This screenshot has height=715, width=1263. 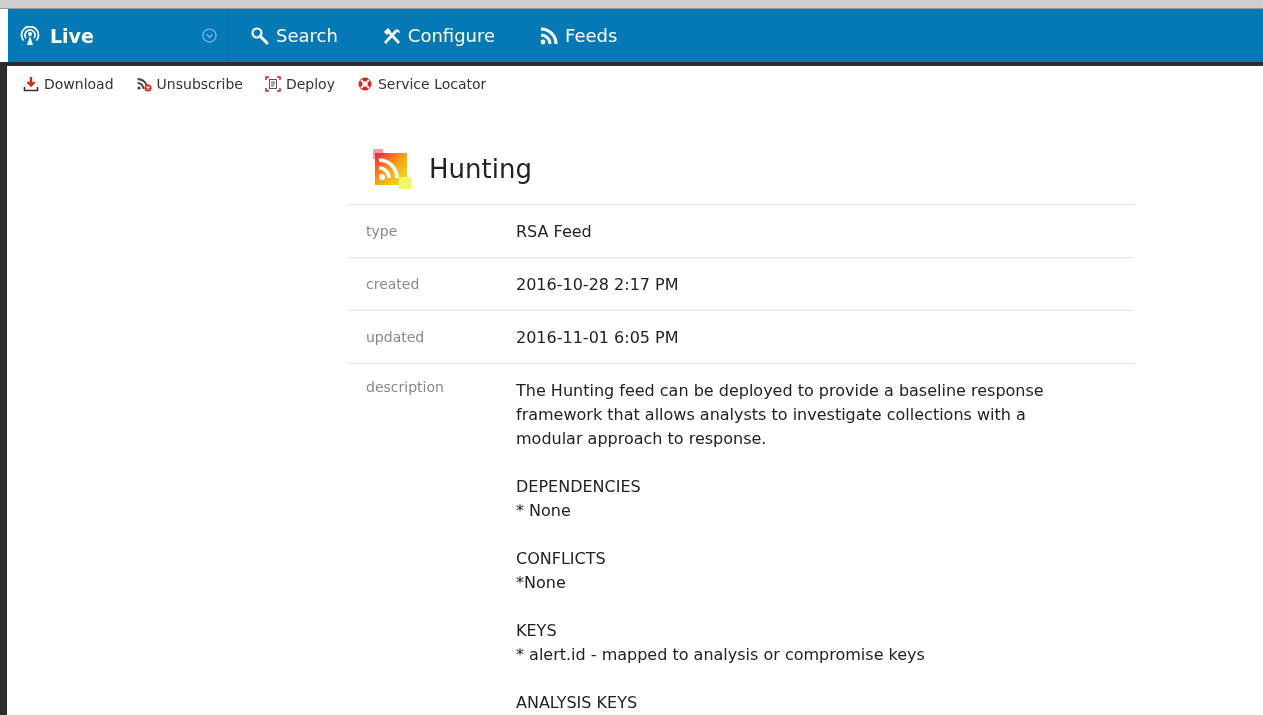 I want to click on tools-icon, so click(x=391, y=35).